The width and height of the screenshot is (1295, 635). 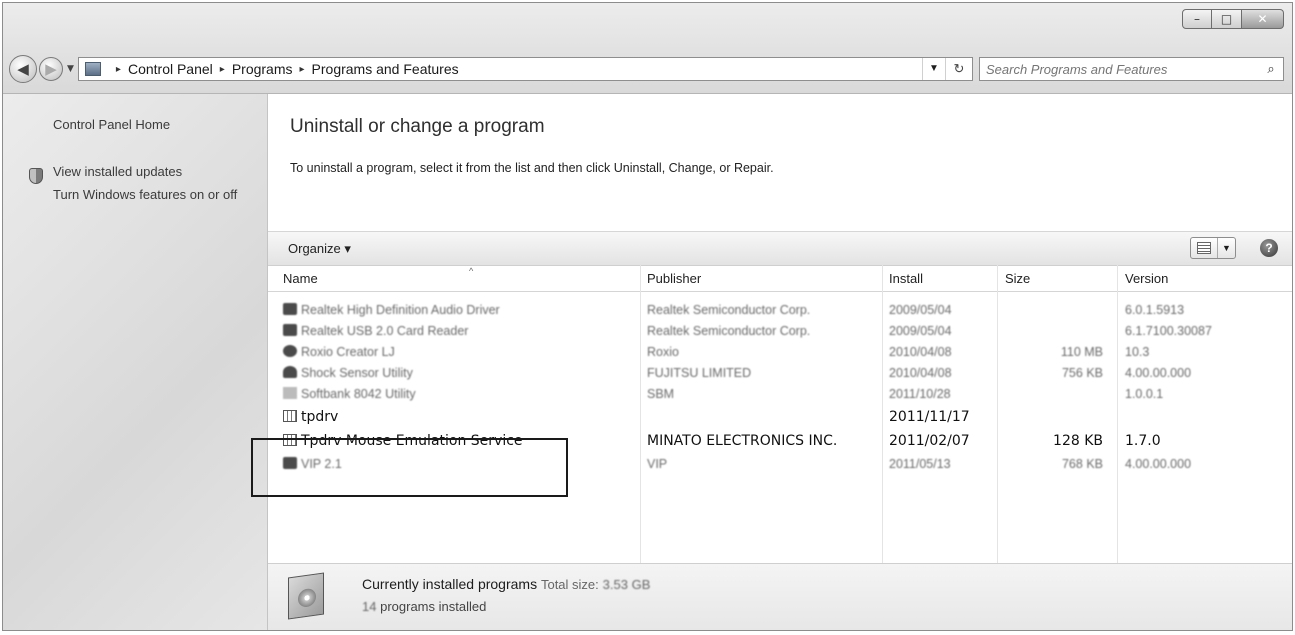 I want to click on program-install-date: 2011/10/28, so click(x=920, y=394).